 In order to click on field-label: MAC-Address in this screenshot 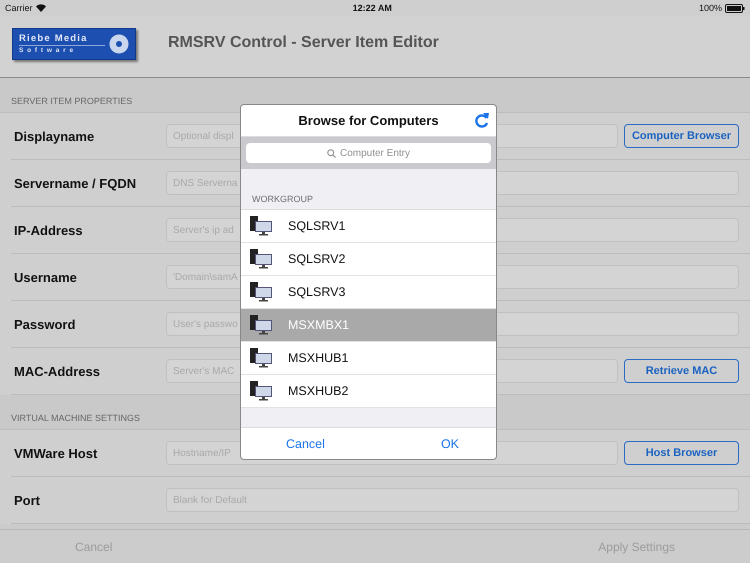, I will do `click(57, 371)`.